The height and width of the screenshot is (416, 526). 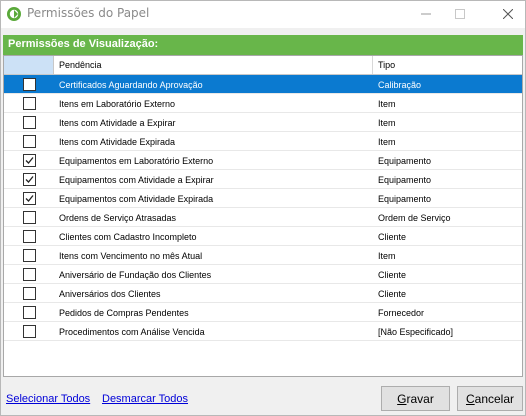 What do you see at coordinates (128, 237) in the screenshot?
I see `cell-pendencia: Clientes com Cadastro Incompleto` at bounding box center [128, 237].